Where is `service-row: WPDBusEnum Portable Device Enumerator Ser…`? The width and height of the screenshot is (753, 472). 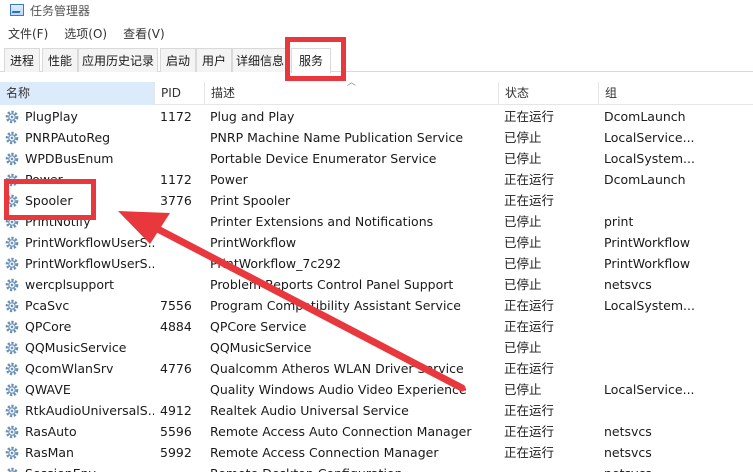 service-row: WPDBusEnum Portable Device Enumerator Ser… is located at coordinates (376, 158).